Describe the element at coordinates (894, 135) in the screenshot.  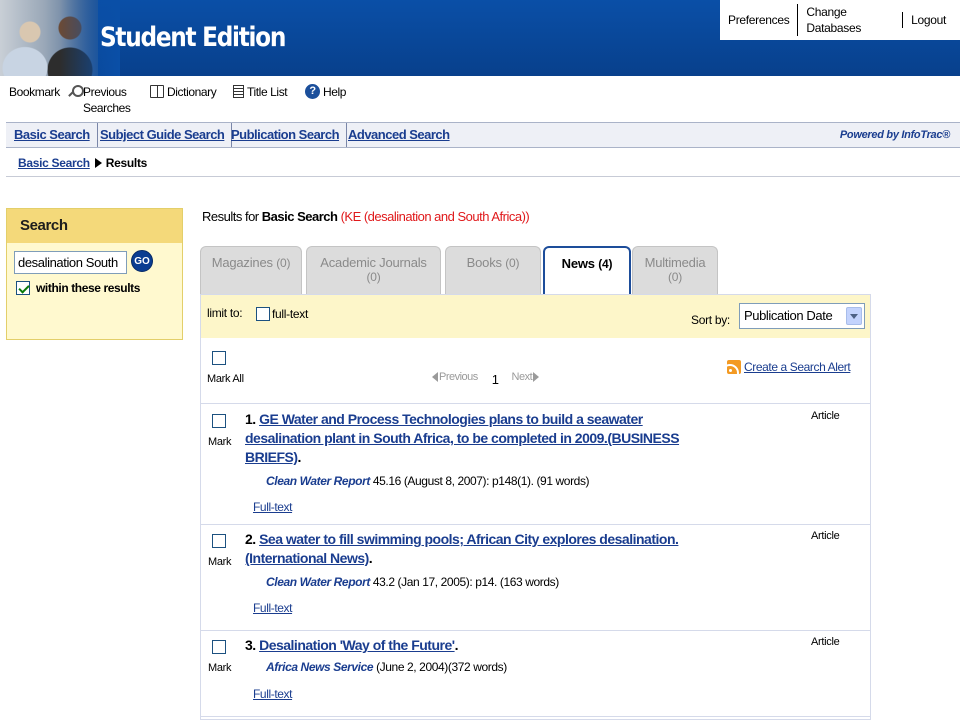
I see `powered-by-label: Powered by InfoTrac®` at that location.